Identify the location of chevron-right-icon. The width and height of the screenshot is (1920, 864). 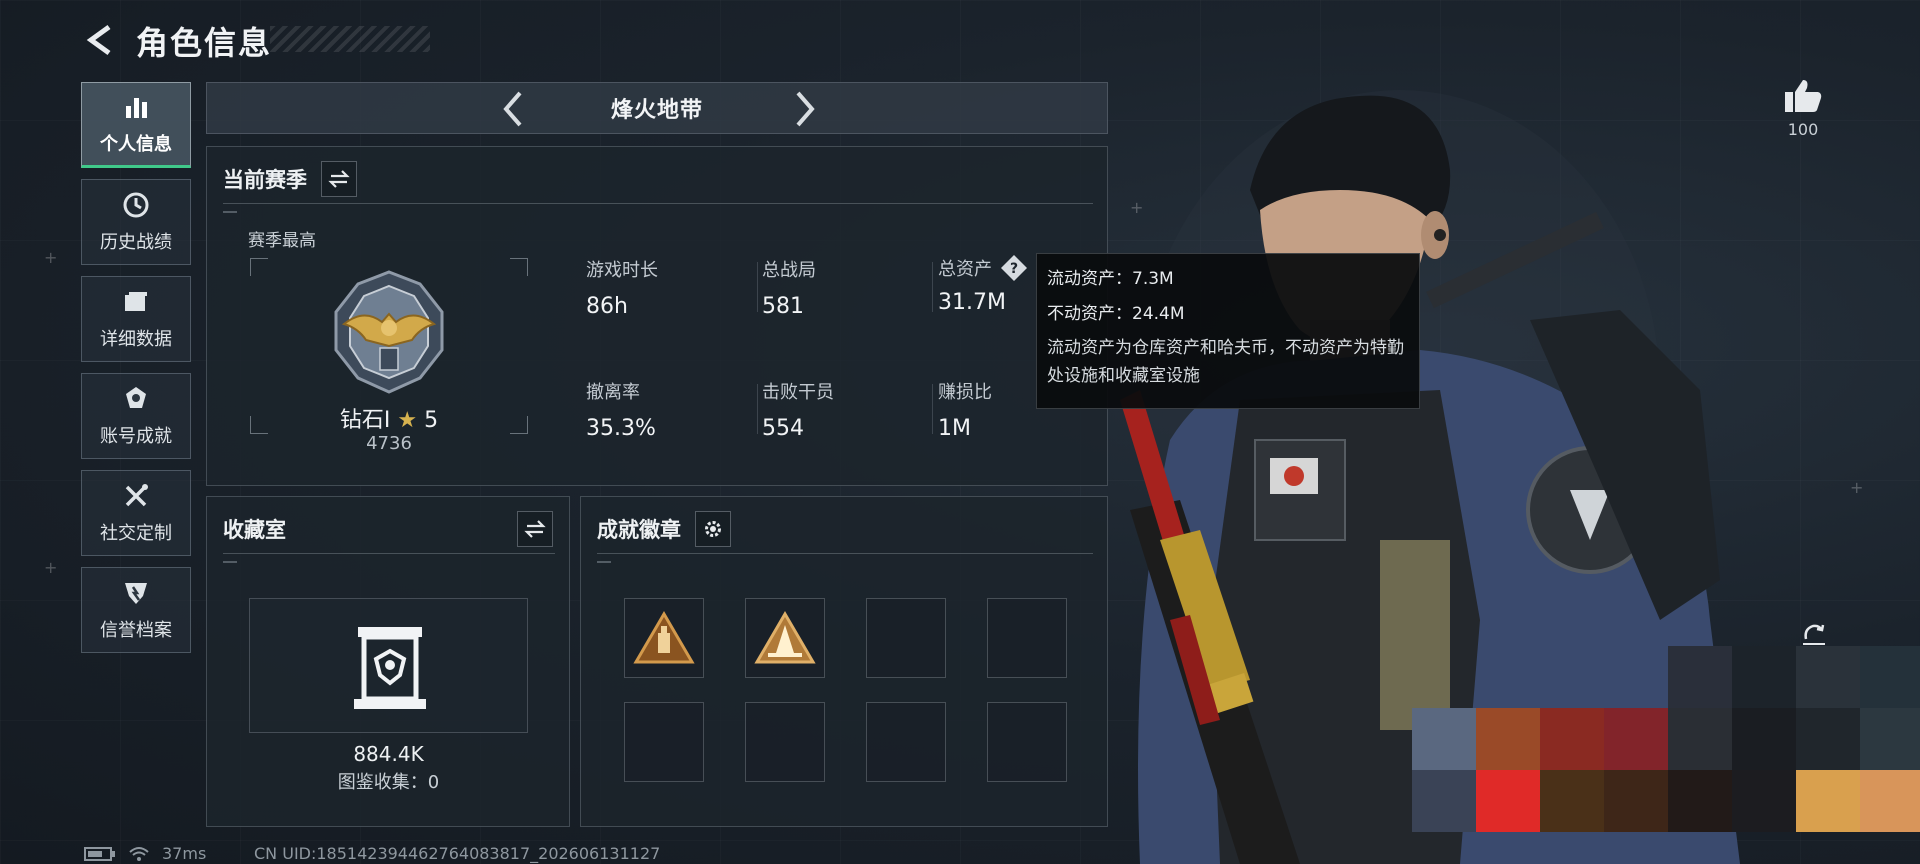
(805, 109).